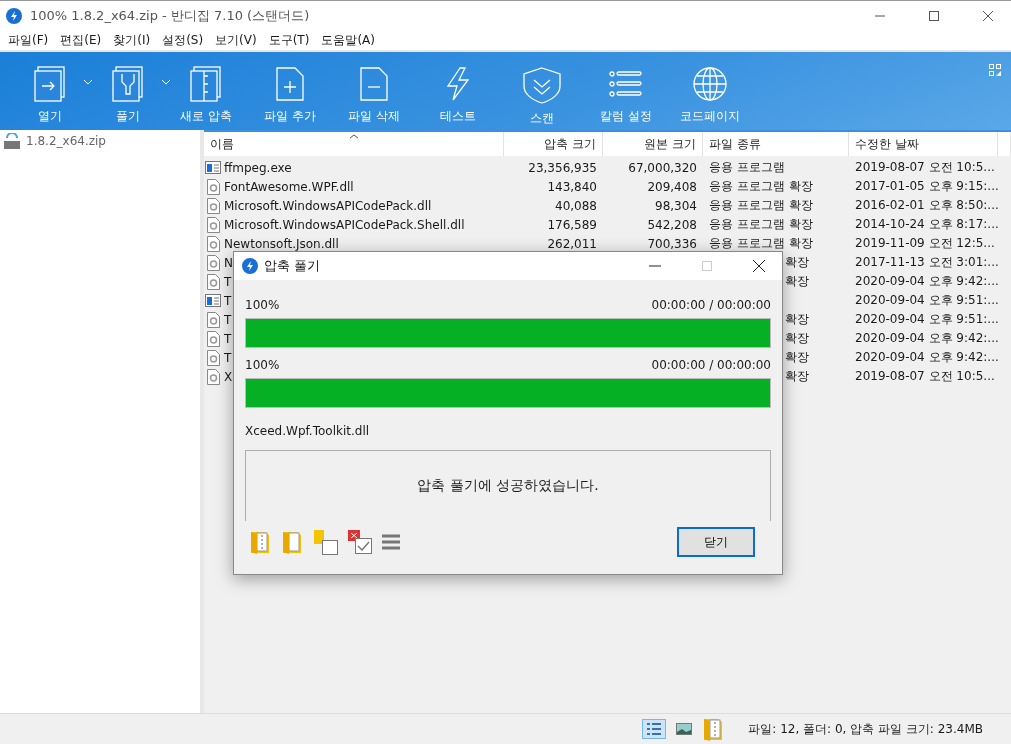 The image size is (1011, 744). I want to click on layout-icon, so click(995, 70).